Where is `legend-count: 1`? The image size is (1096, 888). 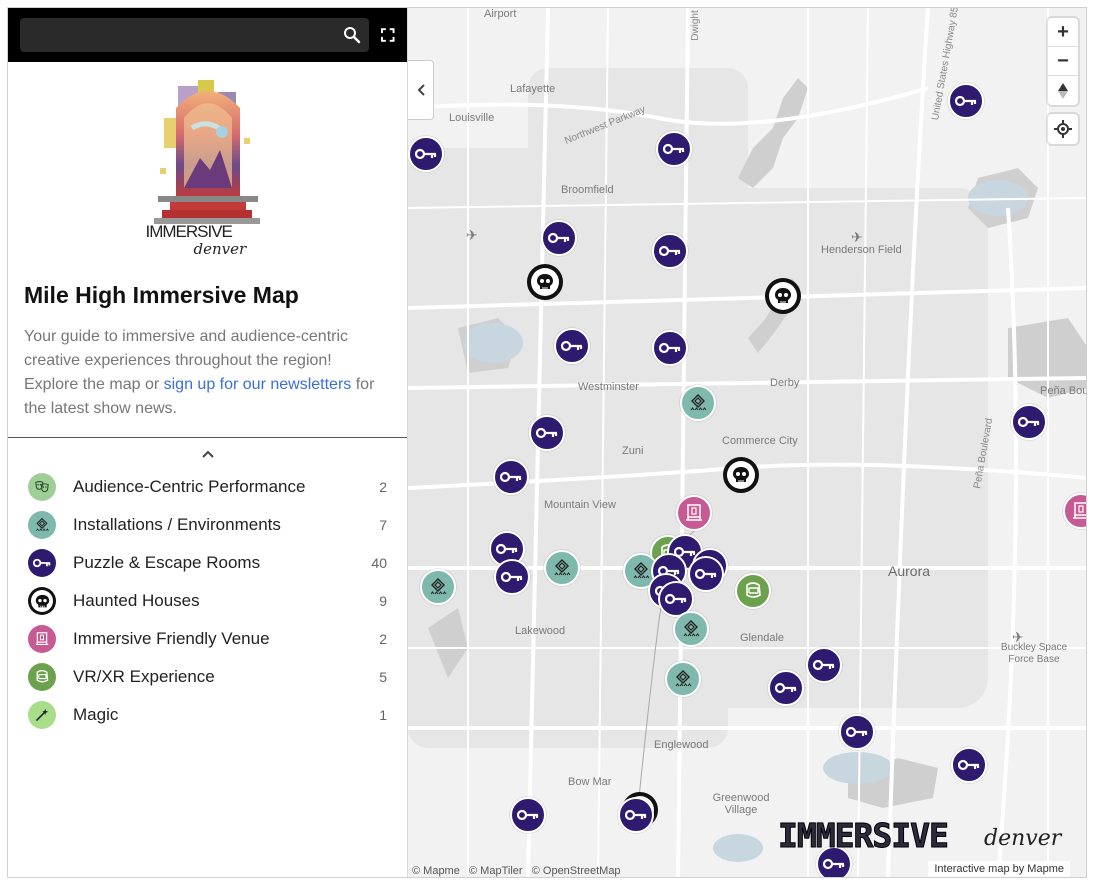 legend-count: 1 is located at coordinates (383, 715).